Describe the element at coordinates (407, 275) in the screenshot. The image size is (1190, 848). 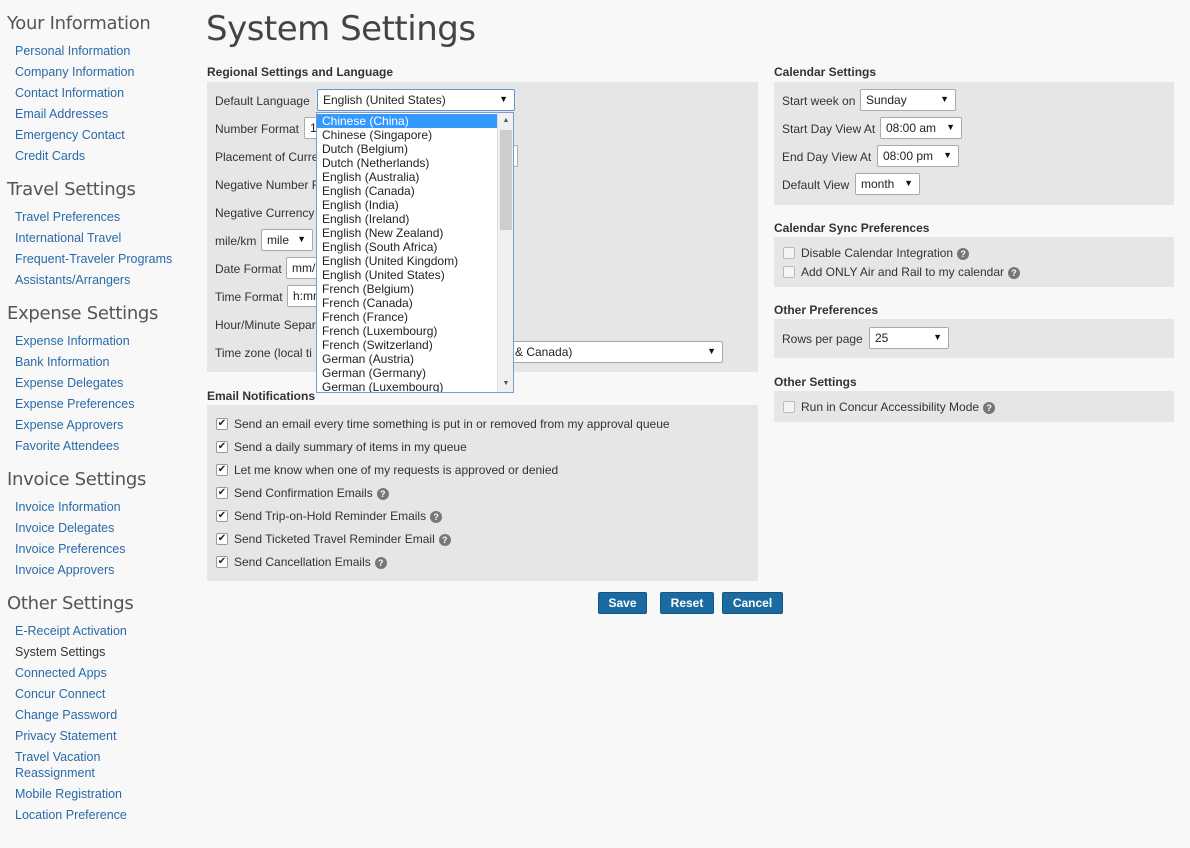
I see `language-option: English (United States)` at that location.